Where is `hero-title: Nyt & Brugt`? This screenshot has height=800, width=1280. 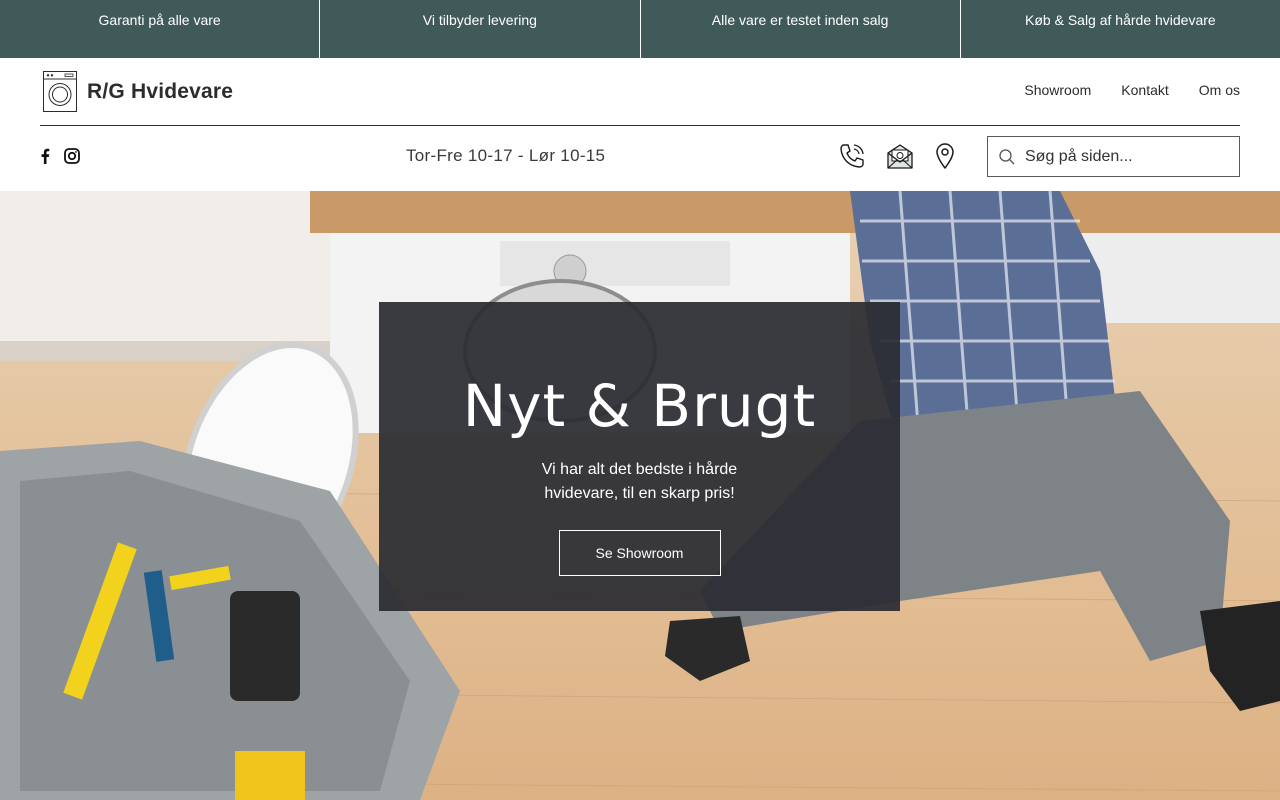 hero-title: Nyt & Brugt is located at coordinates (639, 406).